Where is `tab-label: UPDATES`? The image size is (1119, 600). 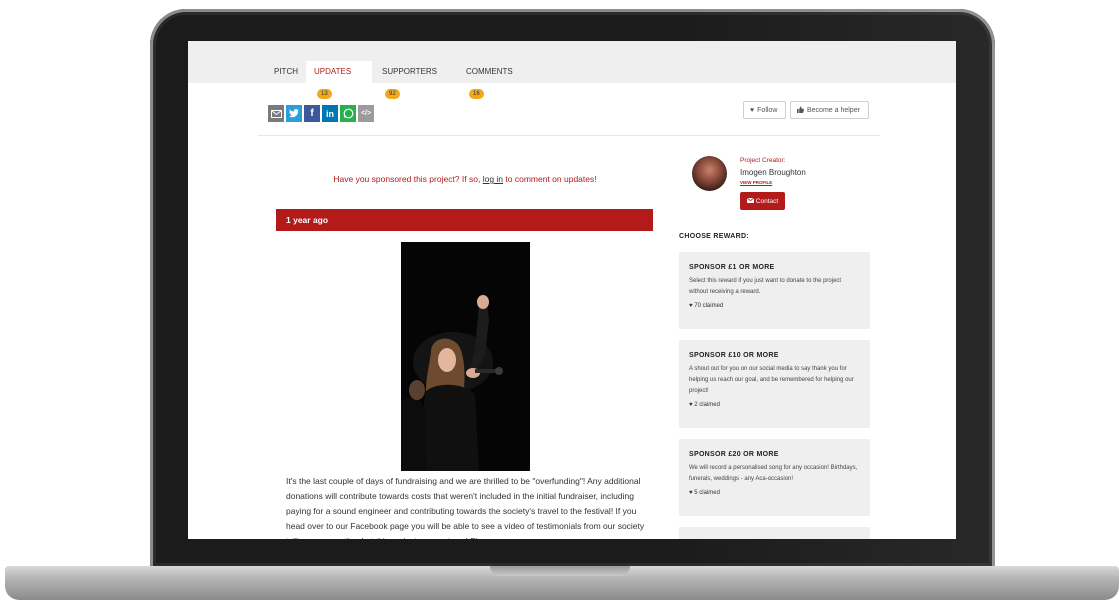 tab-label: UPDATES is located at coordinates (333, 71).